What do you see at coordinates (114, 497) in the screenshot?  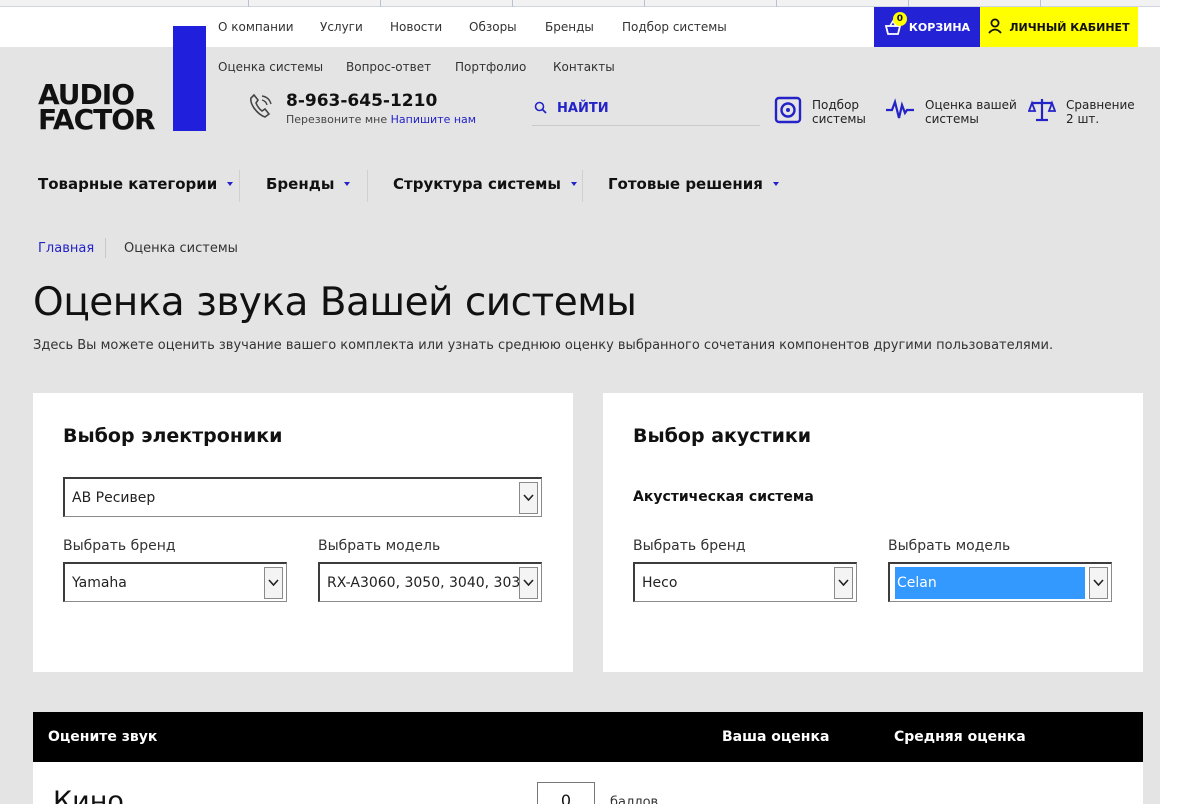 I see `device-type-value: AB Ресивер` at bounding box center [114, 497].